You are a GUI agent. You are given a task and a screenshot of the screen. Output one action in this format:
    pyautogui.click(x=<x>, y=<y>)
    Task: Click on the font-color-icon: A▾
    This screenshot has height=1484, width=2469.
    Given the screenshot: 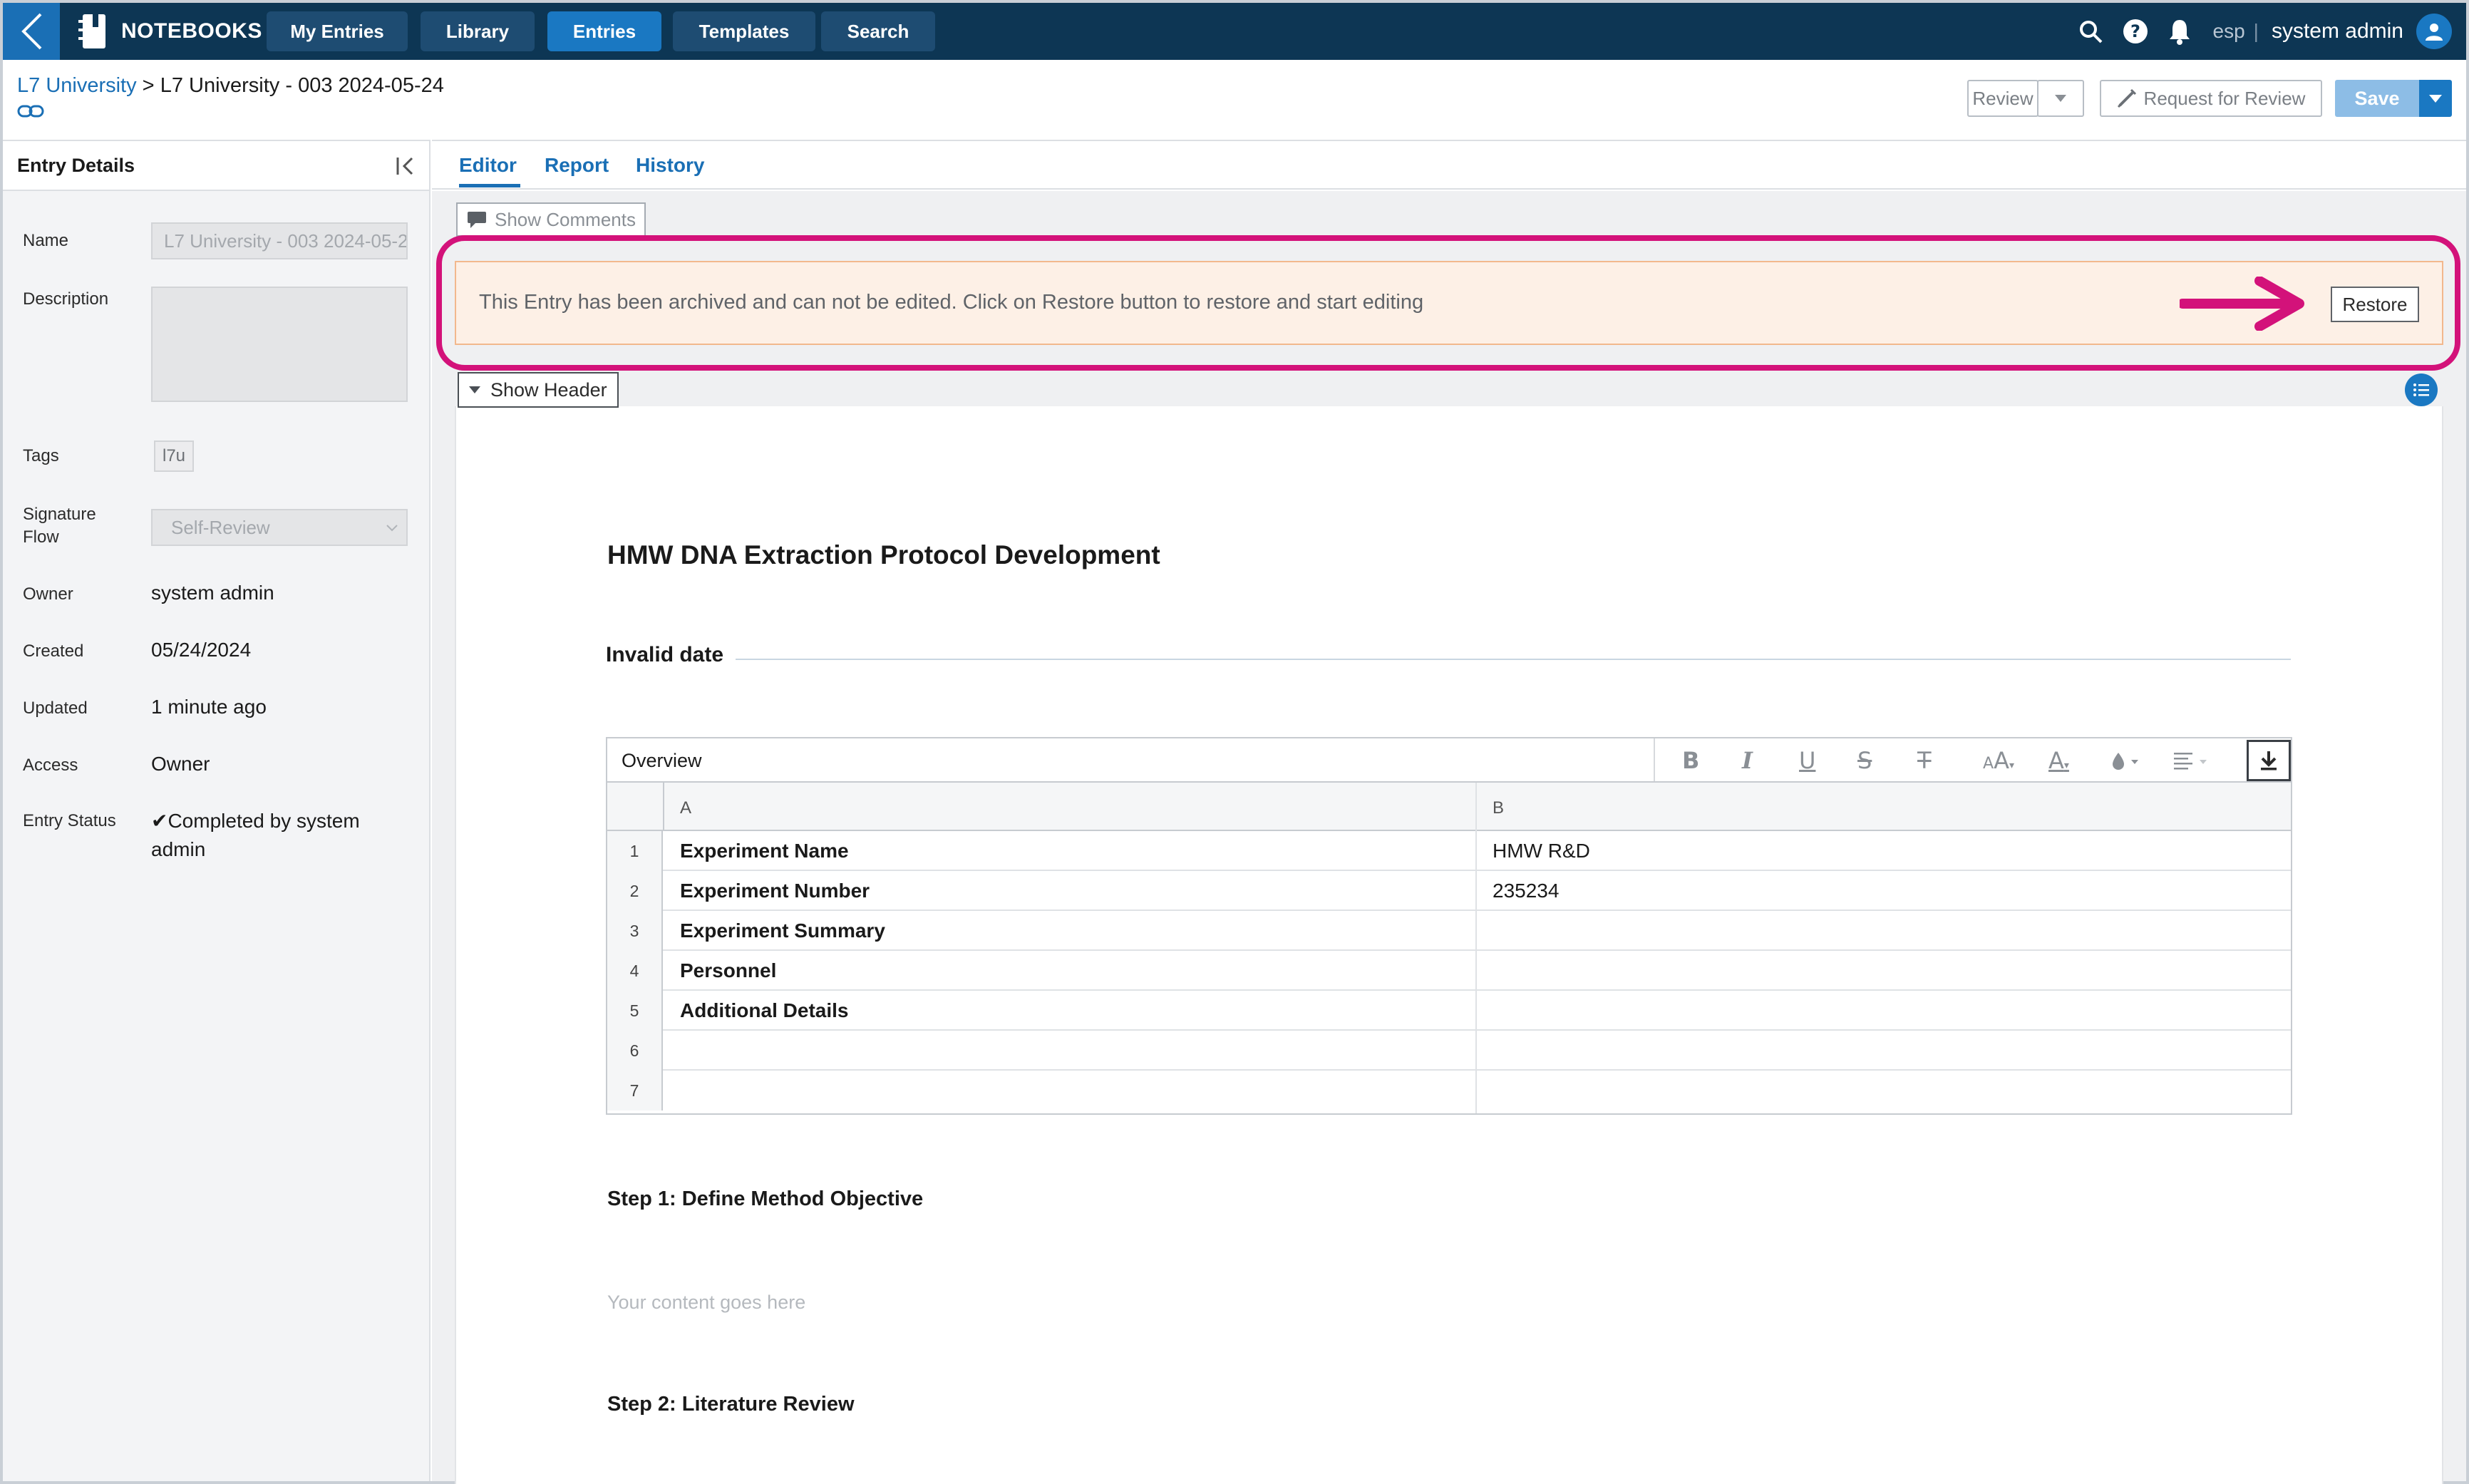 What is the action you would take?
    pyautogui.click(x=2058, y=763)
    